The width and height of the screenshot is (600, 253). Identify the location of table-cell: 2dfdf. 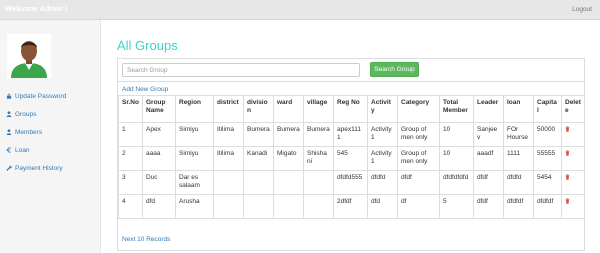
(350, 206).